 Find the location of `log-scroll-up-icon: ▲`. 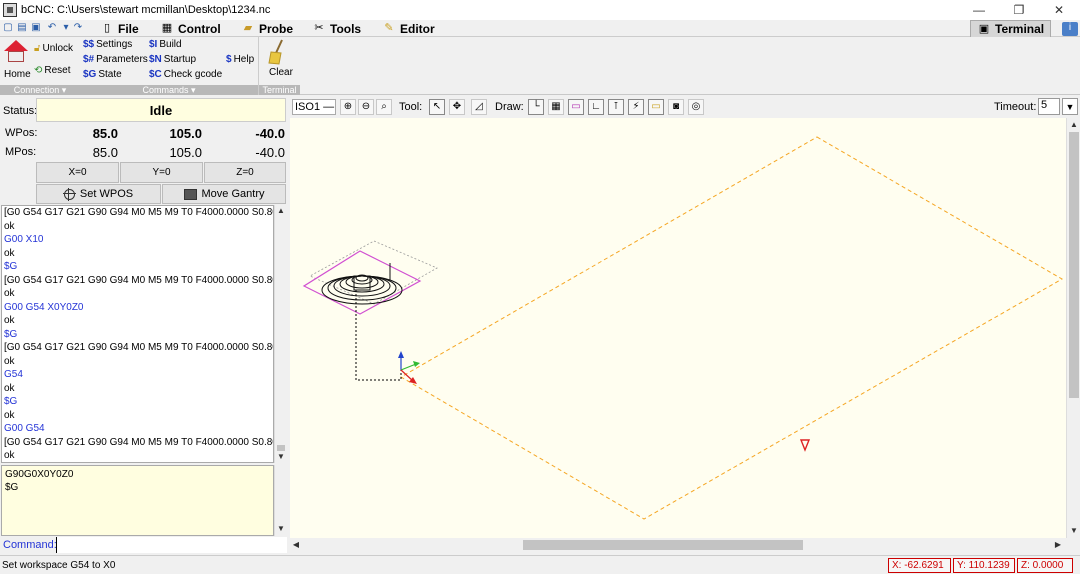

log-scroll-up-icon: ▲ is located at coordinates (281, 211).